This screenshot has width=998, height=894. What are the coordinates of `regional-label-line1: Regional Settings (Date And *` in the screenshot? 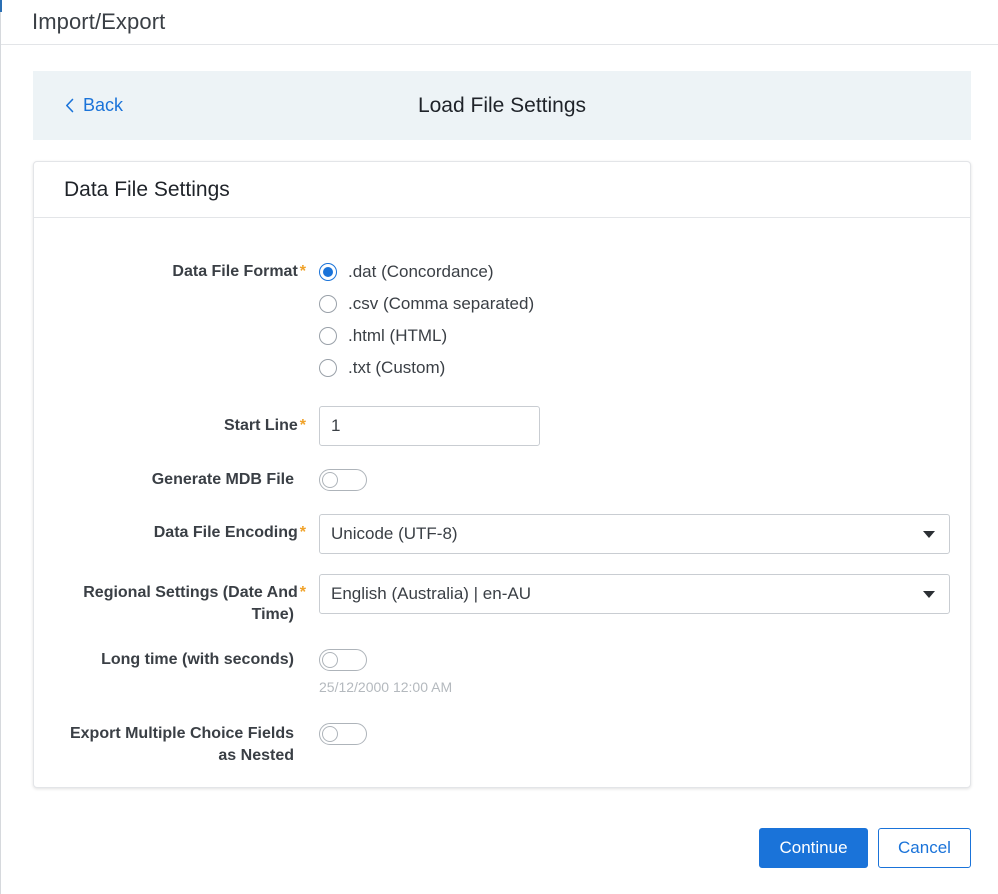 It's located at (194, 593).